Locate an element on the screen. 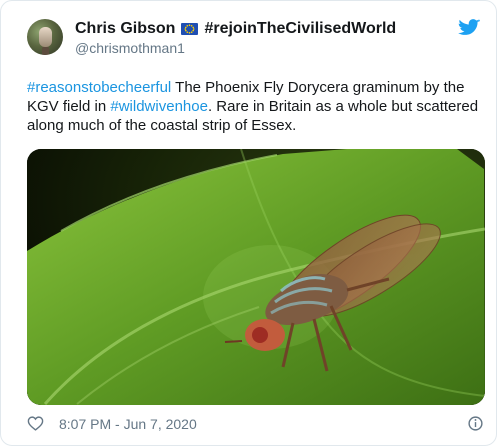 This screenshot has height=446, width=497. avatar is located at coordinates (45, 37).